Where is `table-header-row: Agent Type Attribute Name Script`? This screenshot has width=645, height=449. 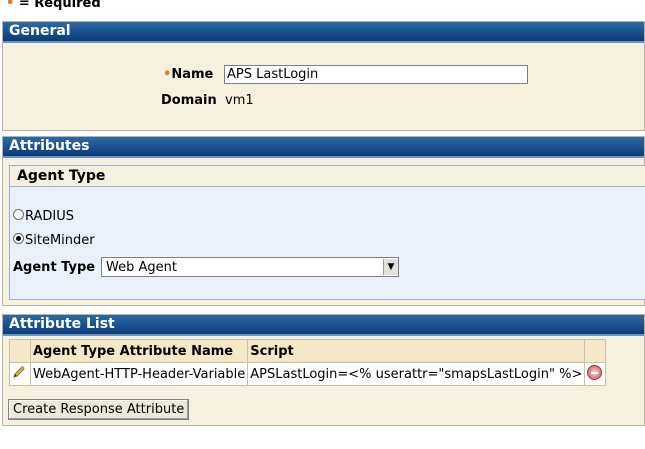 table-header-row: Agent Type Attribute Name Script is located at coordinates (308, 351).